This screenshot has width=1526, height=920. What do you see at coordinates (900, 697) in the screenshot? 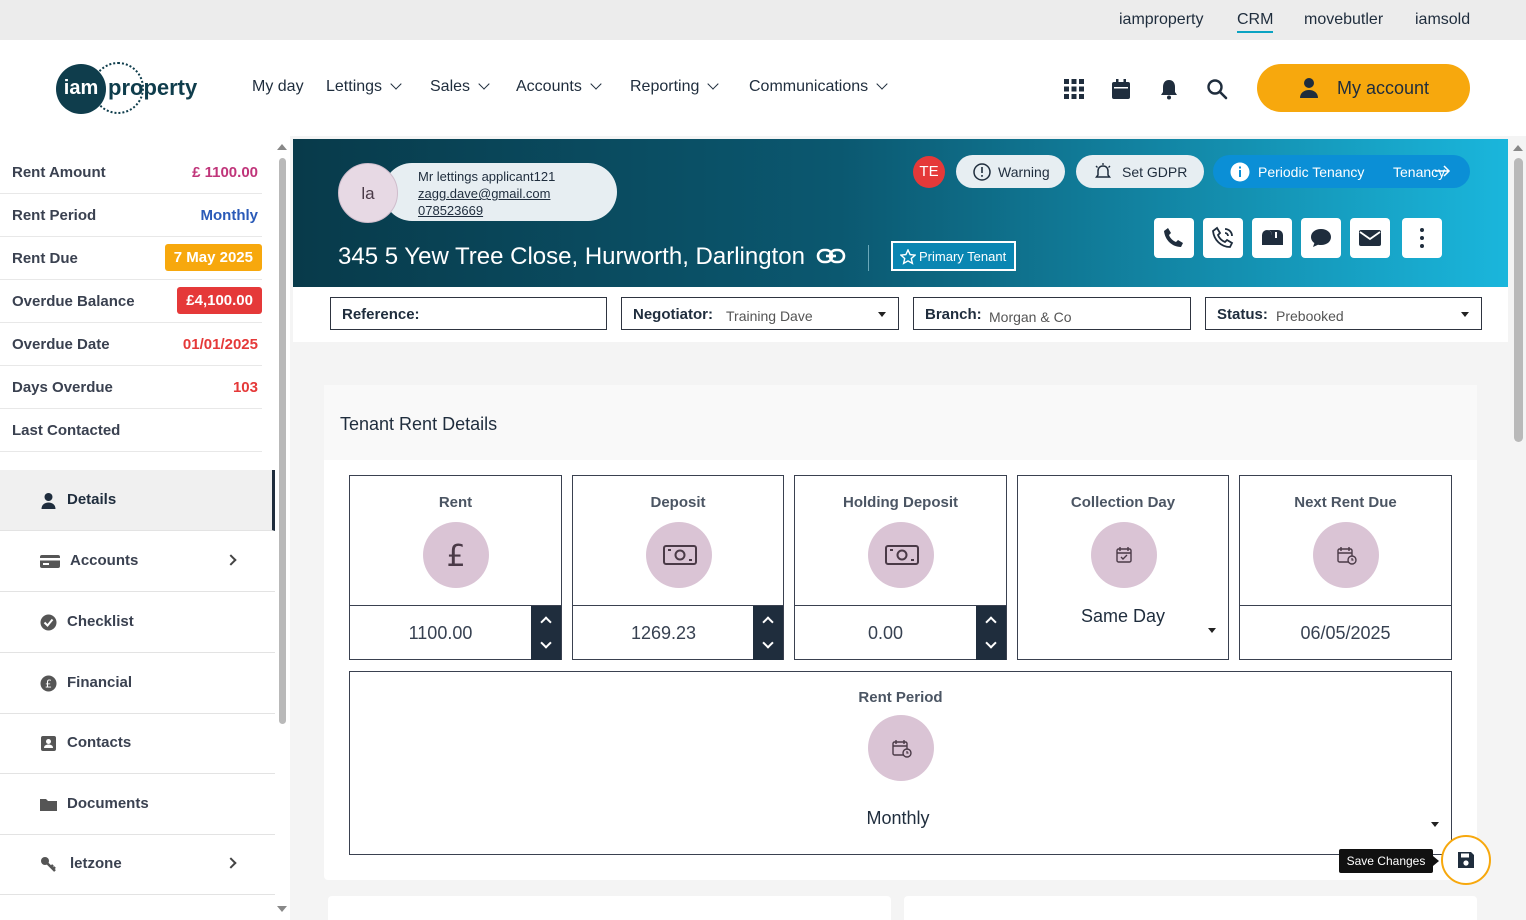
I see `rent-period-label: Rent Period` at bounding box center [900, 697].